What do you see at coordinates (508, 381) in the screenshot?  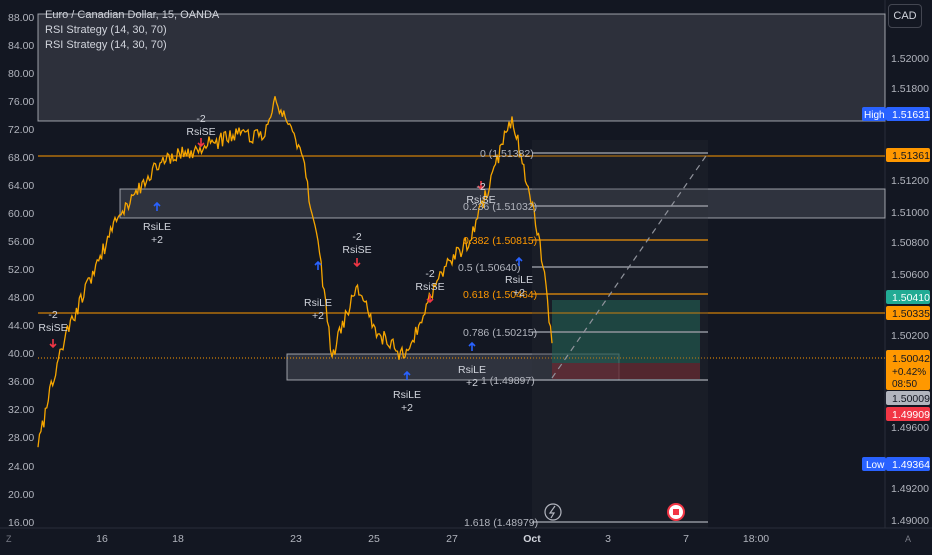 I see `fib-level-label: 1 (1.49897)` at bounding box center [508, 381].